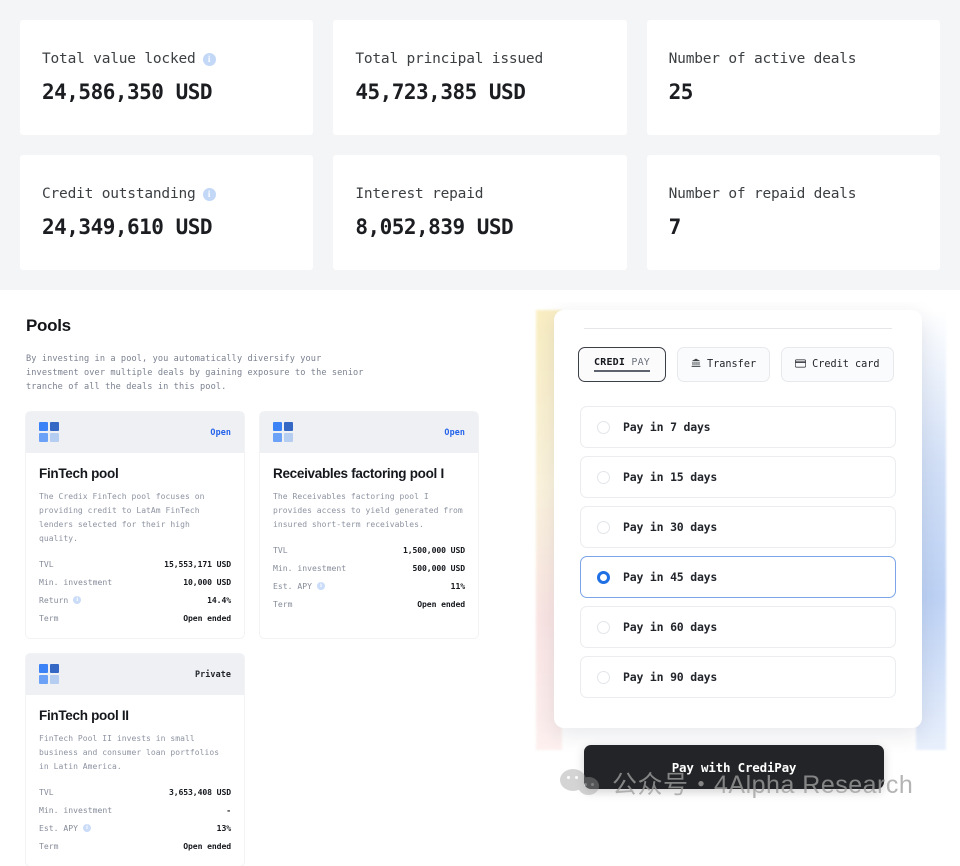 This screenshot has width=960, height=866. I want to click on pool-stat-value: 11%, so click(457, 585).